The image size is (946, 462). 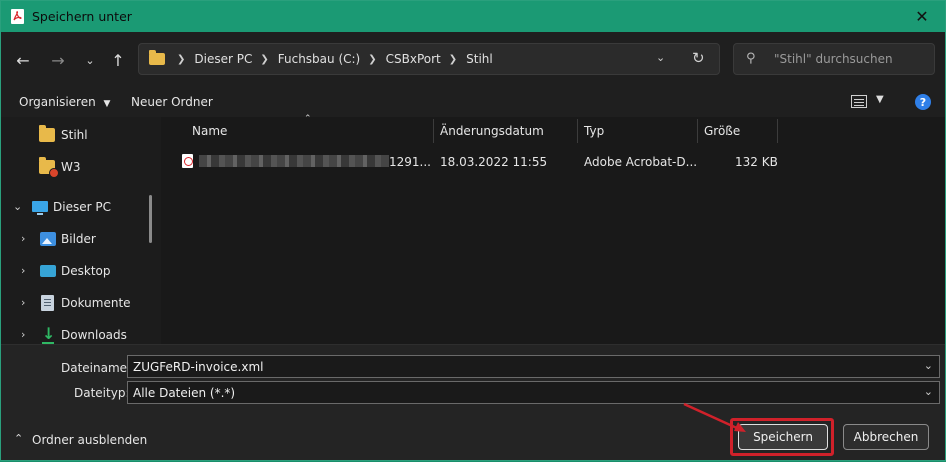 I want to click on nav-item-stihl: Stihl, so click(x=76, y=135).